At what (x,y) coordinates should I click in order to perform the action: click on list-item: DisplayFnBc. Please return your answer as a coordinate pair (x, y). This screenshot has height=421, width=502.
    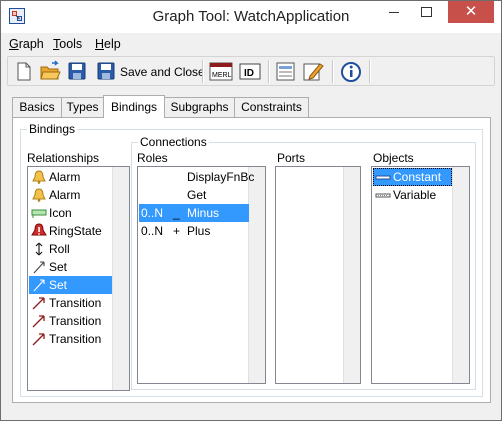
    Looking at the image, I should click on (196, 177).